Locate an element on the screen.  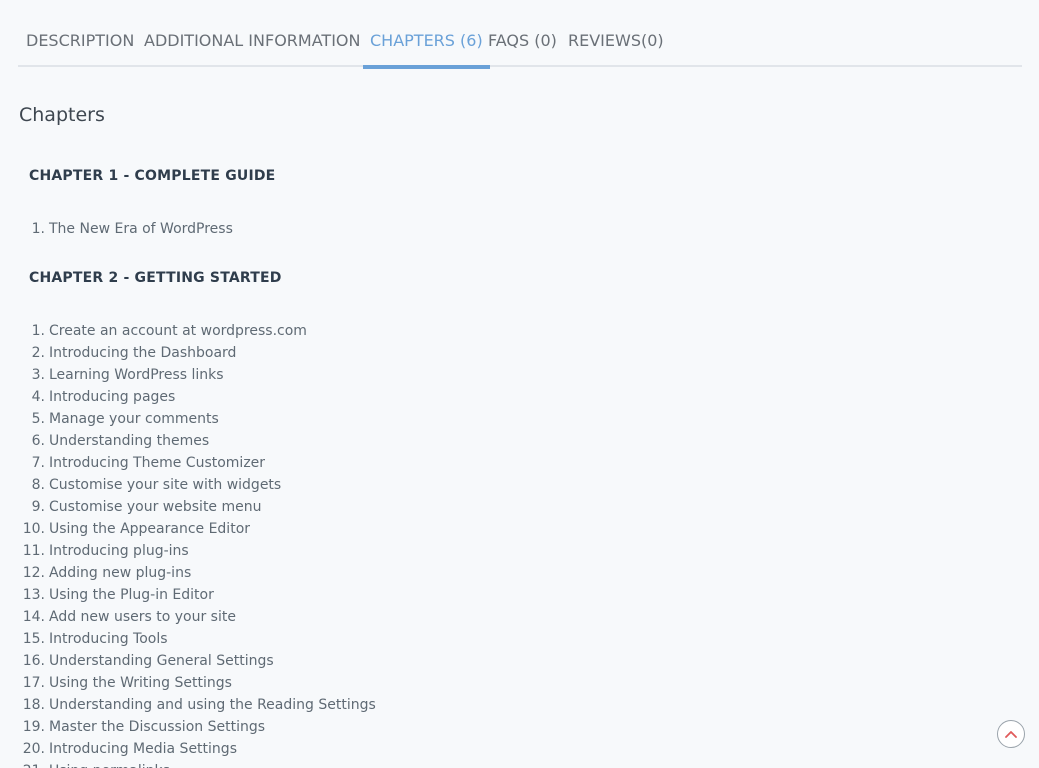
lesson-number: 6. is located at coordinates (38, 441).